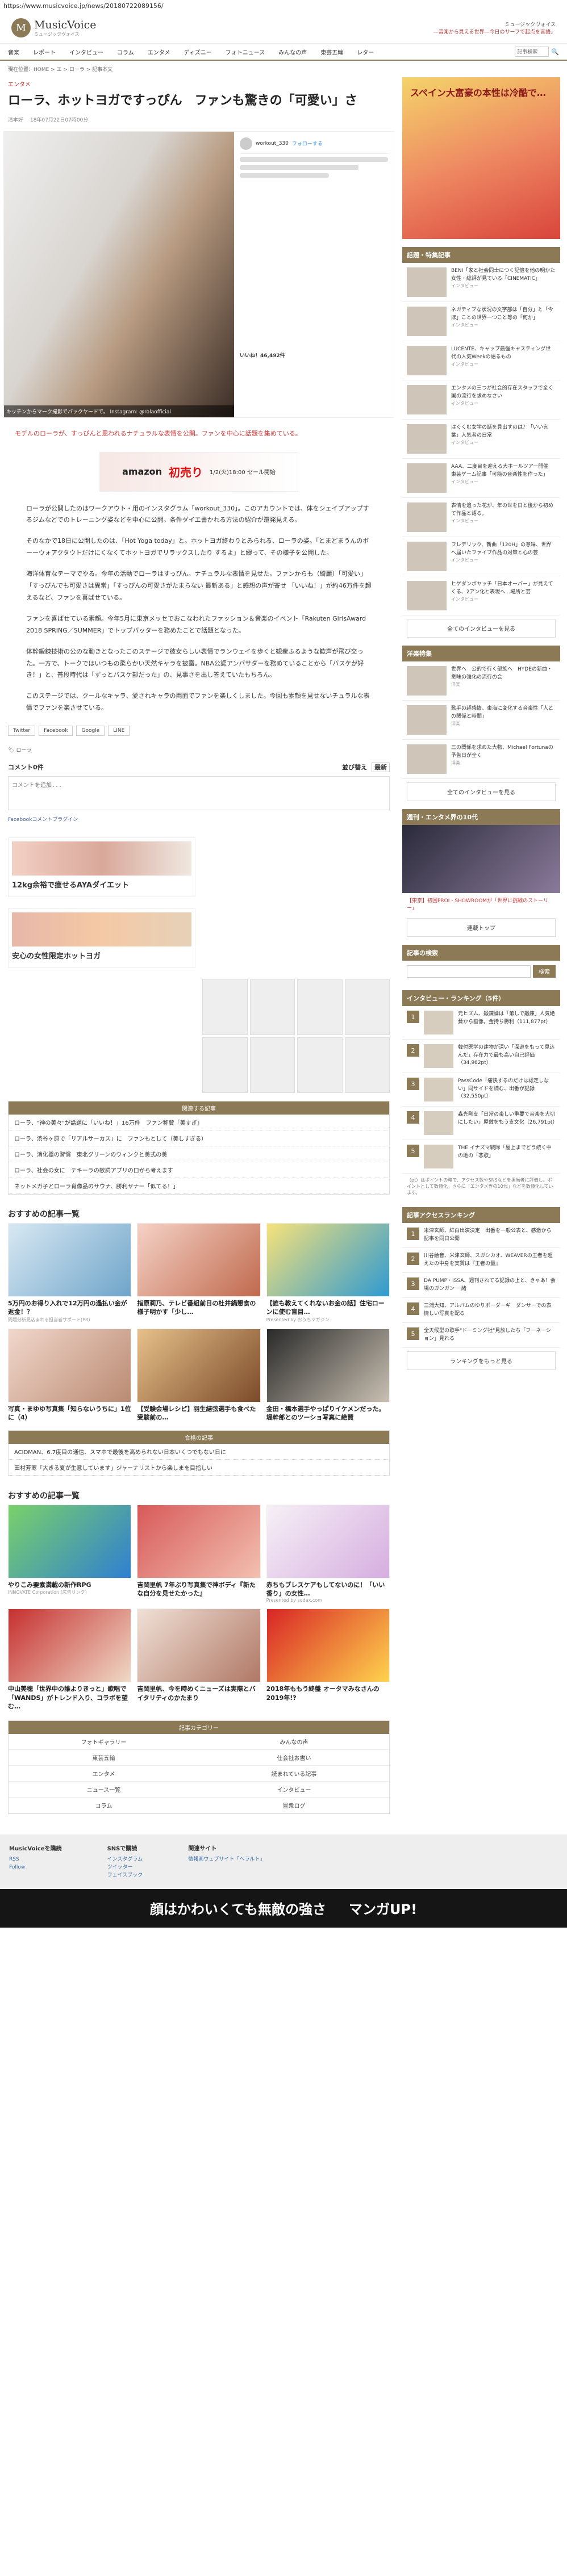 The image size is (567, 2576). Describe the element at coordinates (125, 1875) in the screenshot. I see `facebook-link: フェイスブック` at that location.